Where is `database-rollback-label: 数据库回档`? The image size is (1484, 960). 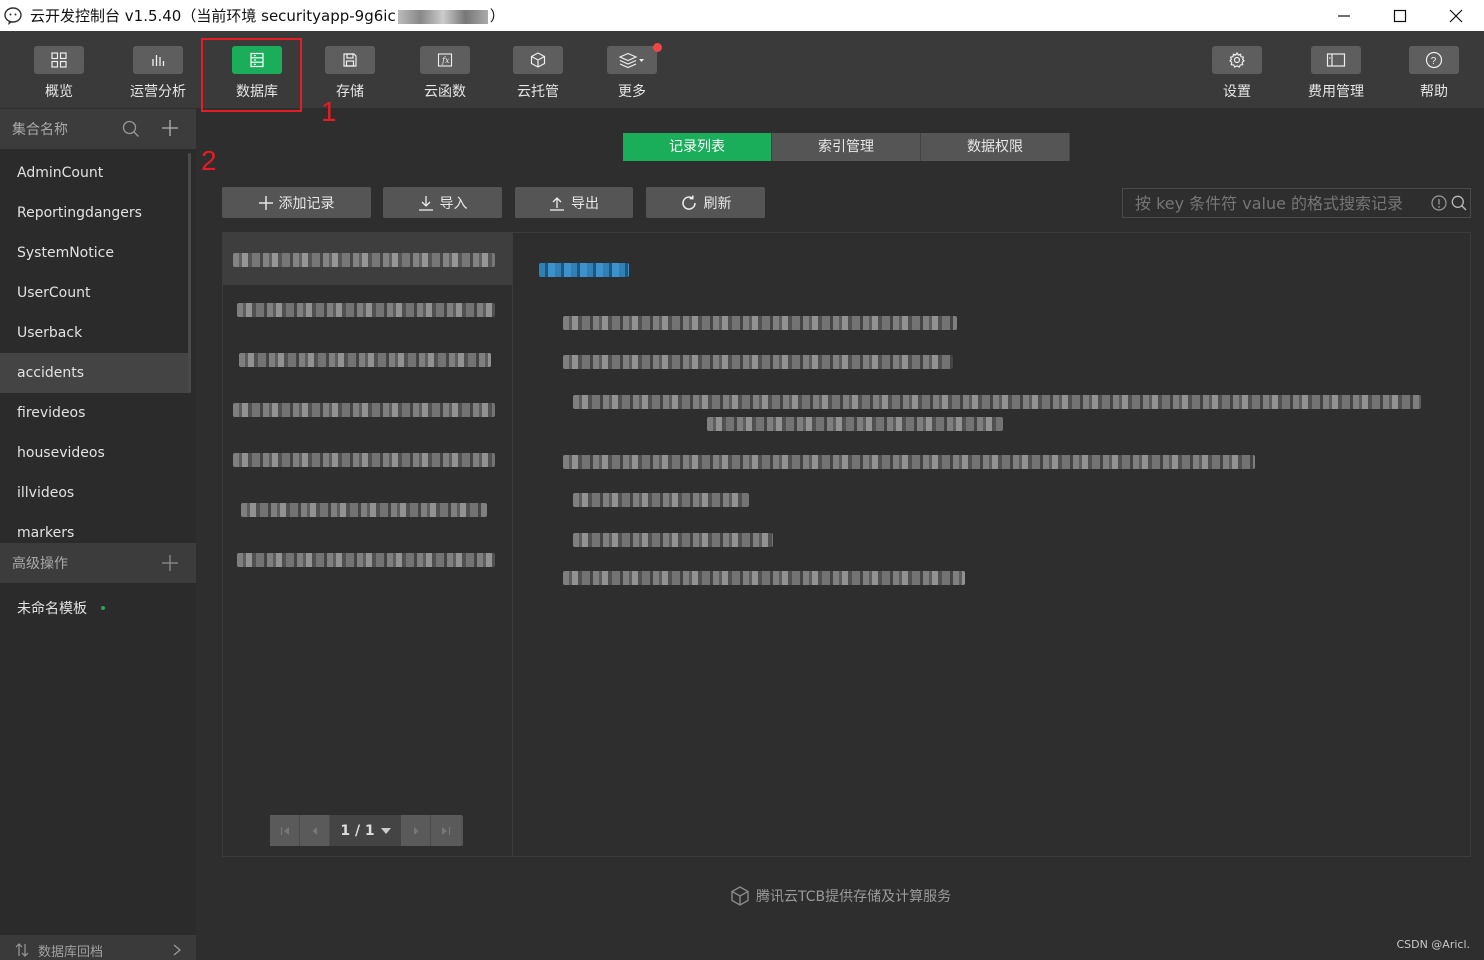 database-rollback-label: 数据库回档 is located at coordinates (71, 952).